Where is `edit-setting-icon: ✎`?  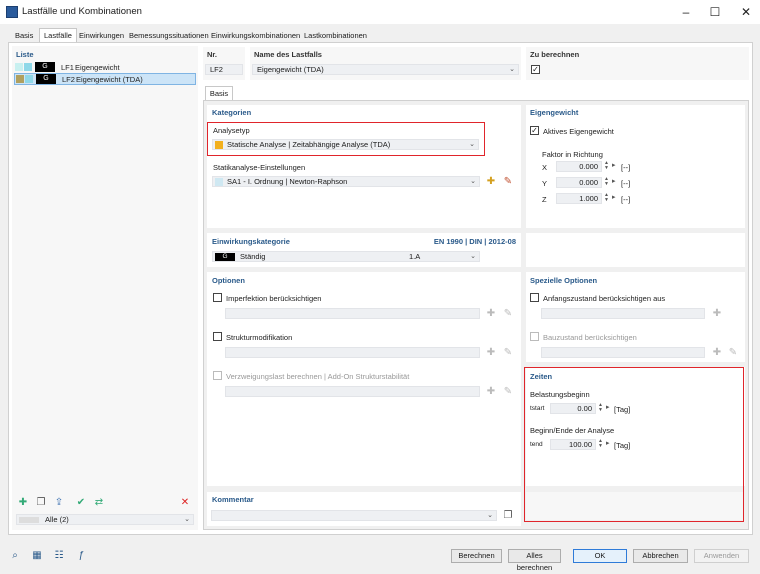
edit-setting-icon: ✎ is located at coordinates (508, 181).